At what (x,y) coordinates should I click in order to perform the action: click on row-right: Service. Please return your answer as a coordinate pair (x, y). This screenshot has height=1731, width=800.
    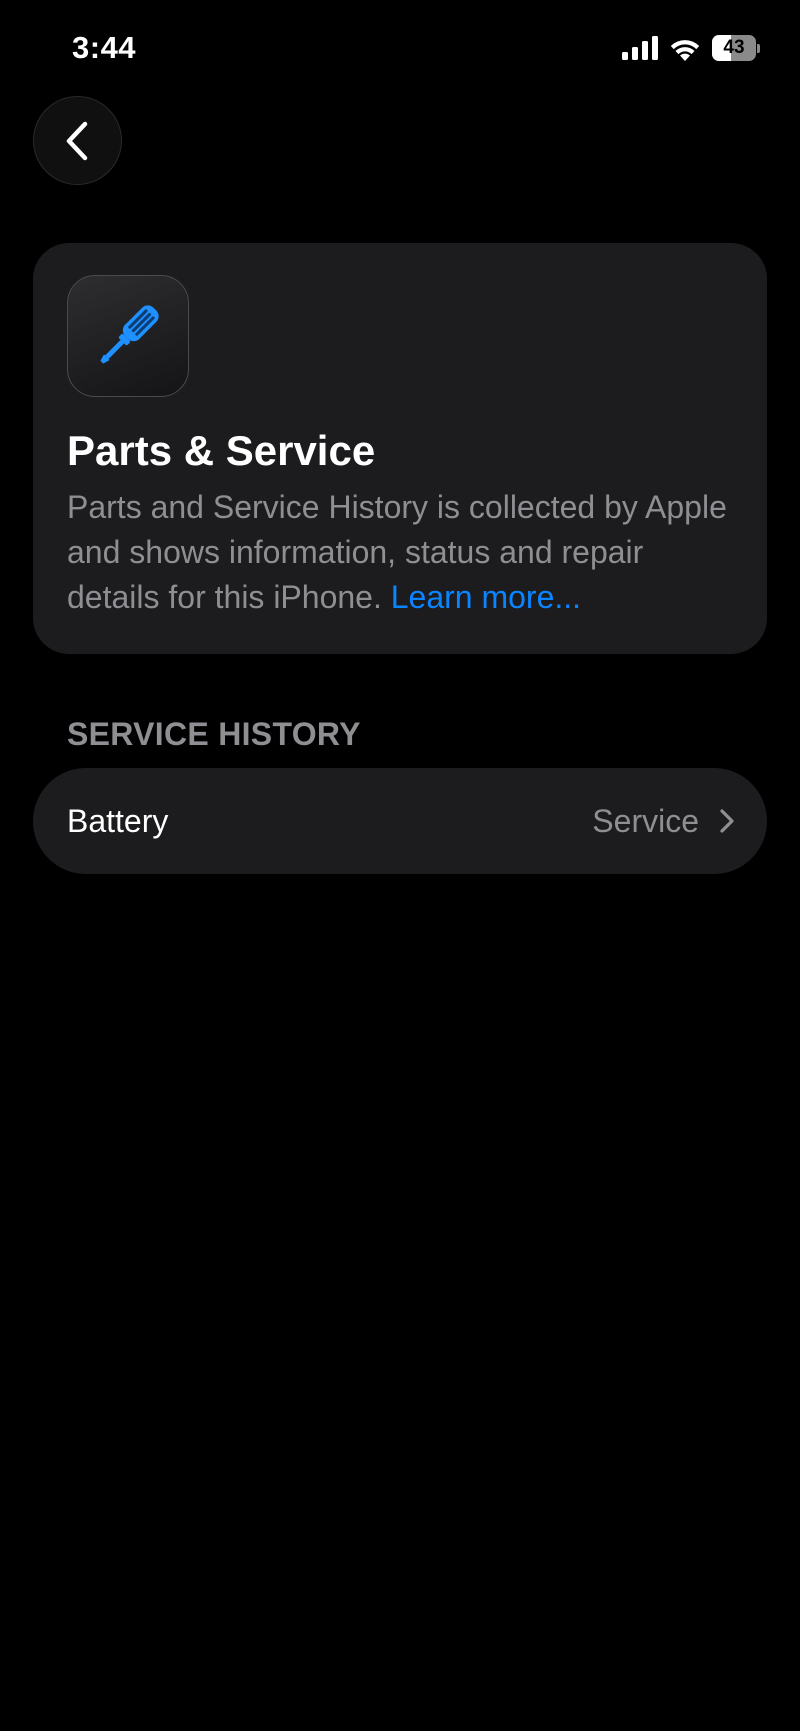
    Looking at the image, I should click on (663, 821).